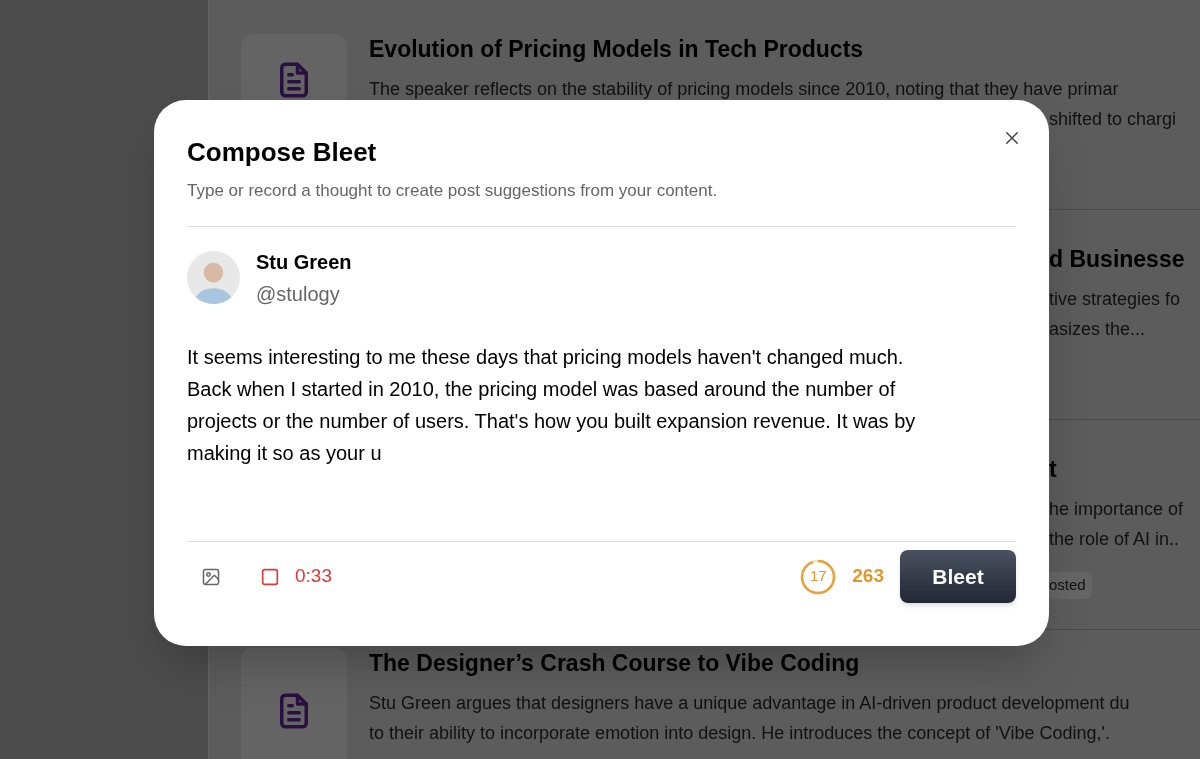 The width and height of the screenshot is (1200, 759). I want to click on card-description: The speaker reflects on the stability of pricing models since 2010, noting that they have primar, so click(744, 89).